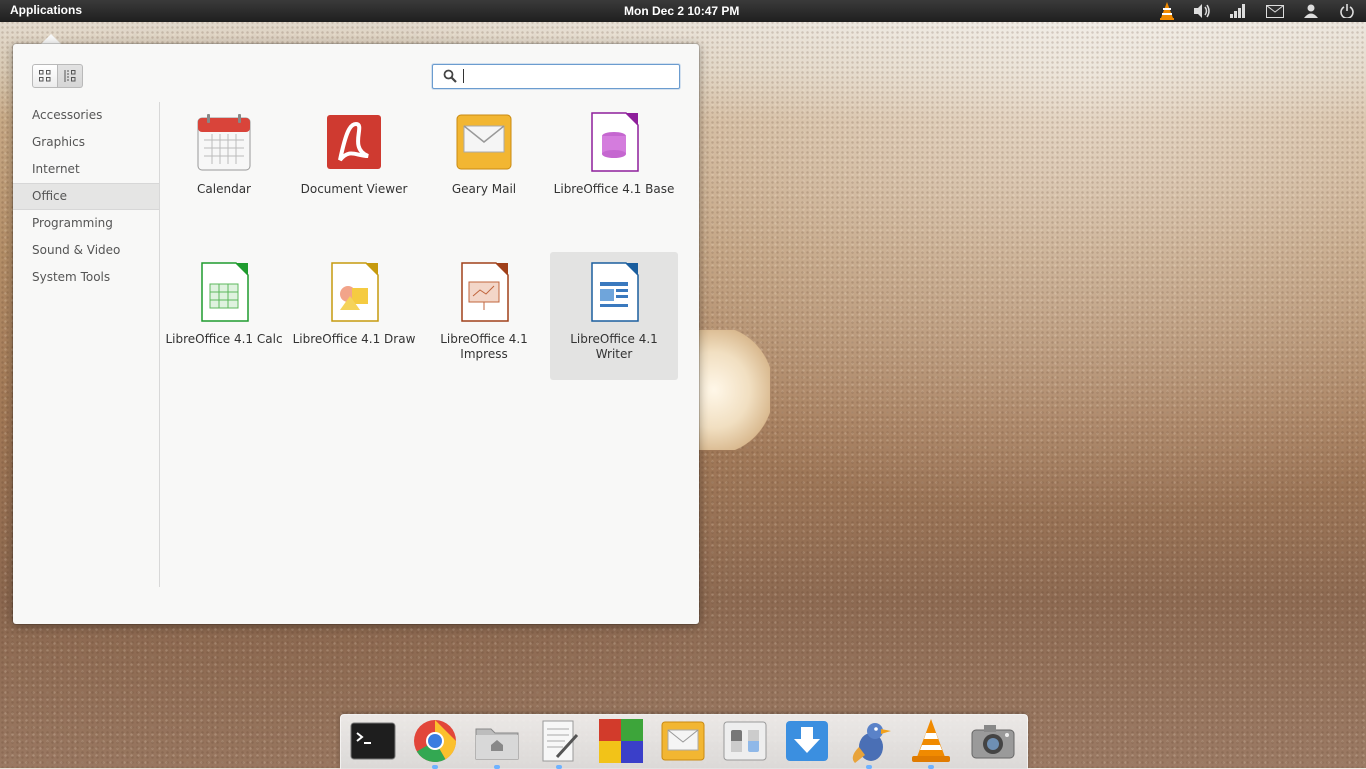 This screenshot has height=769, width=1366. I want to click on terminal-icon, so click(373, 741).